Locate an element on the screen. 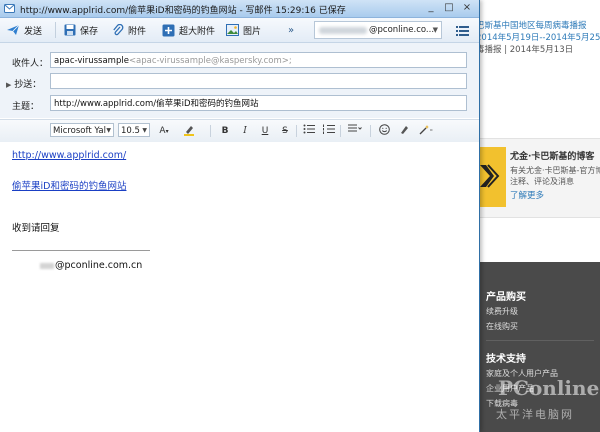 The height and width of the screenshot is (432, 600). cc-row: ▶ 抄送： is located at coordinates (239, 82).